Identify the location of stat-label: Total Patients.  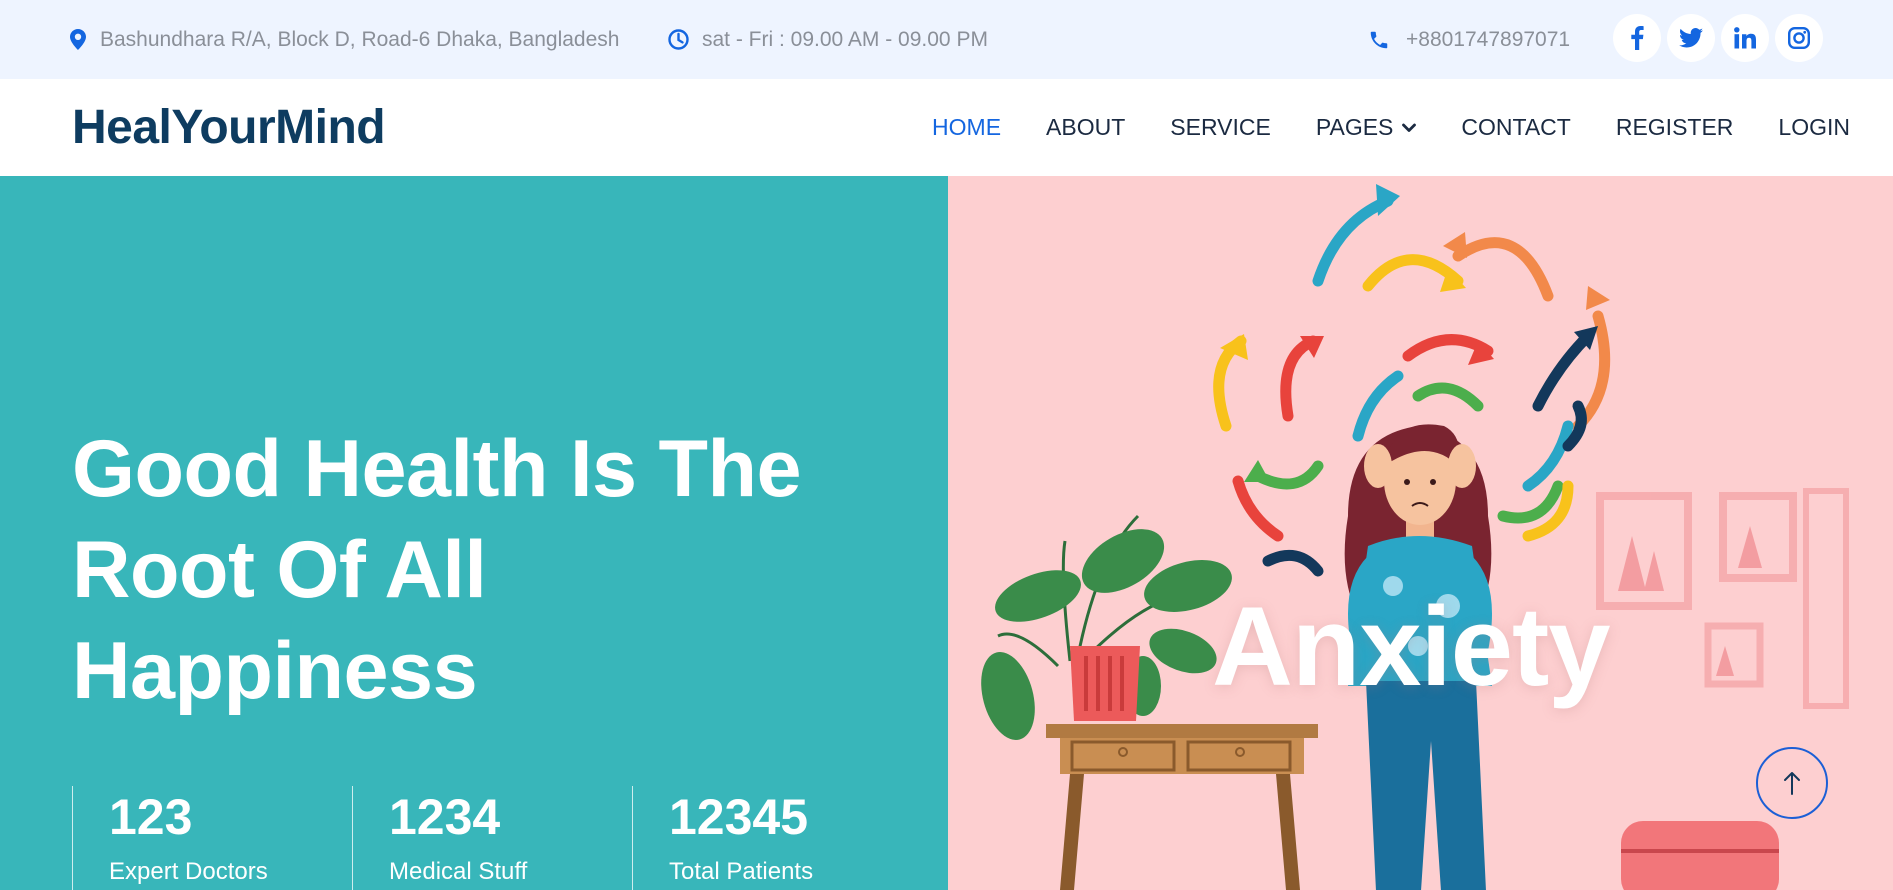
(741, 871).